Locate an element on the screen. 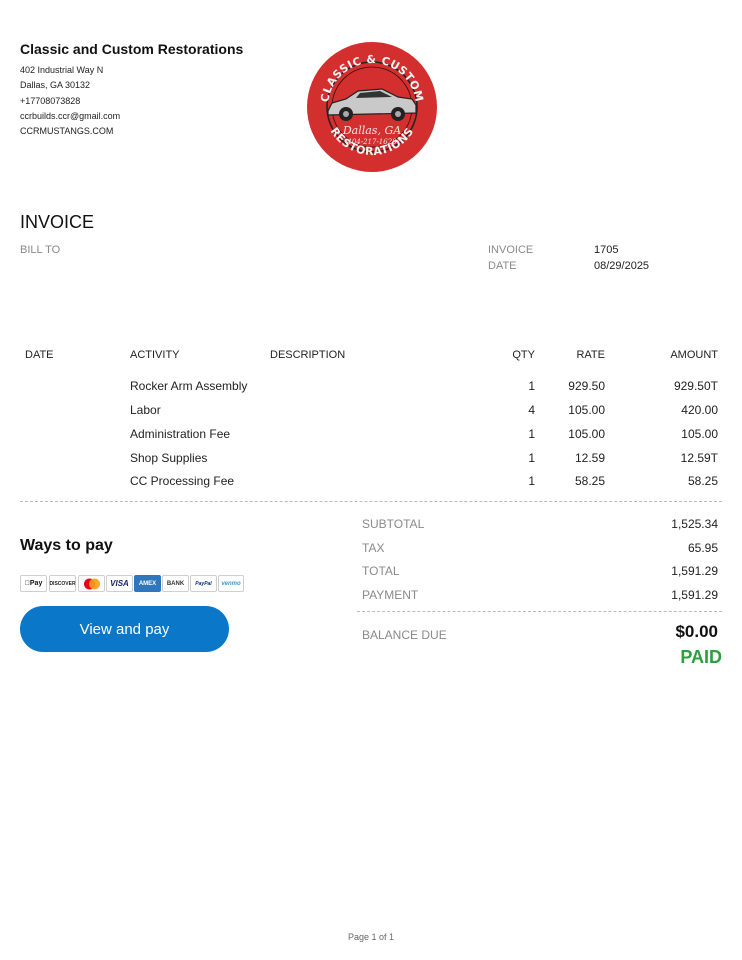 This screenshot has height=960, width=742. row-amount: 58.25 is located at coordinates (702, 481).